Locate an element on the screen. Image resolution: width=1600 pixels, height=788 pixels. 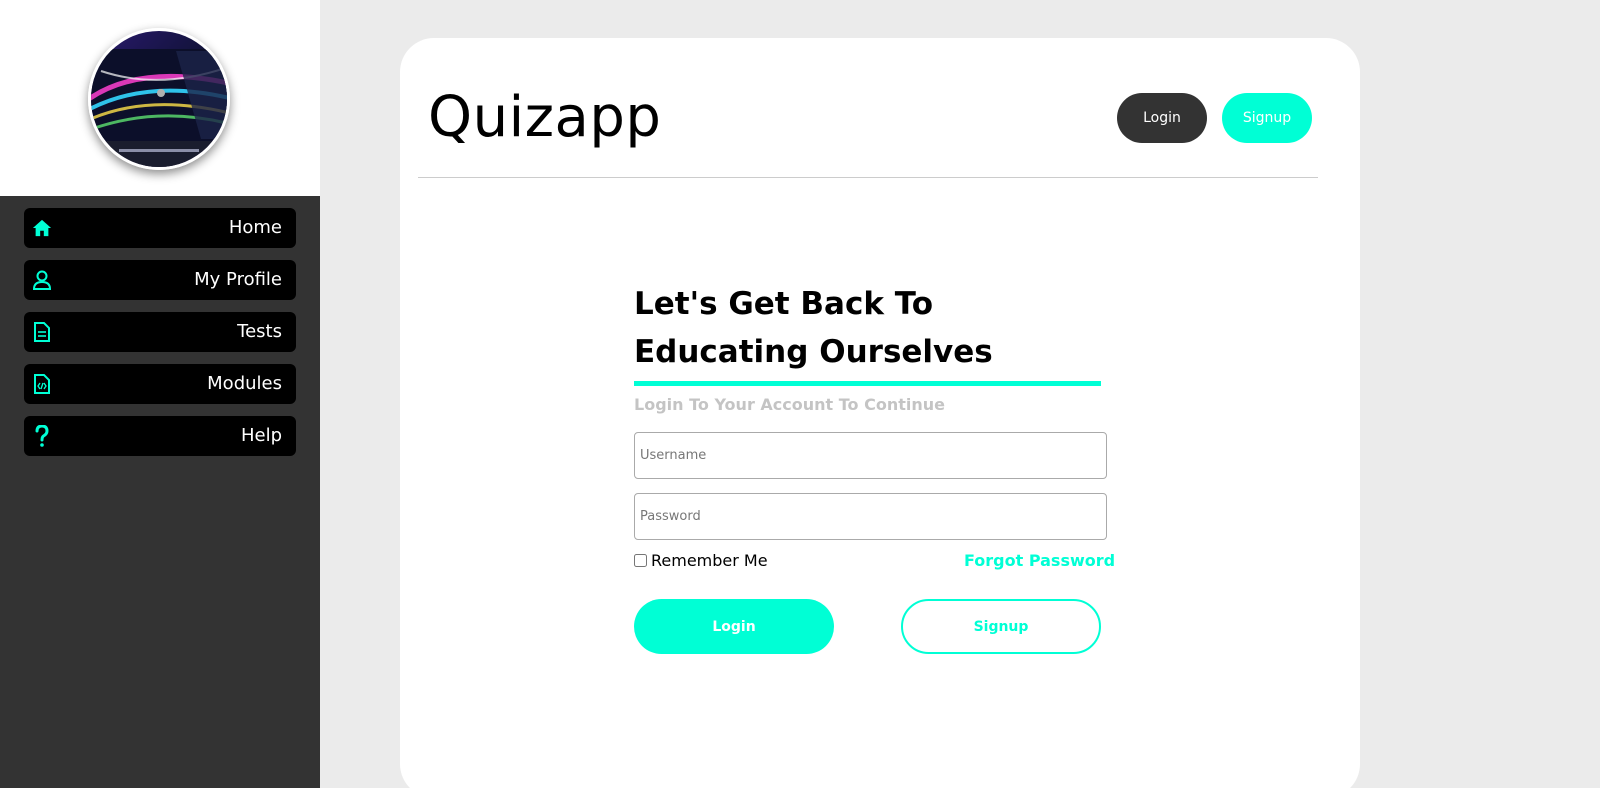
header-signup-button: Signup is located at coordinates (1267, 118).